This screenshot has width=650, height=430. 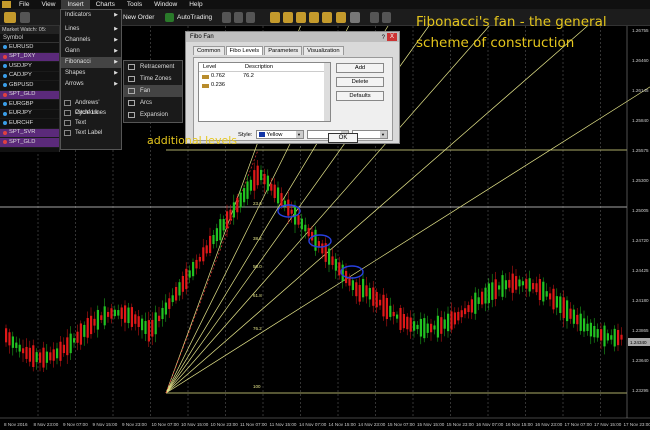 I want to click on tab-parameters: Parameters, so click(x=283, y=50).